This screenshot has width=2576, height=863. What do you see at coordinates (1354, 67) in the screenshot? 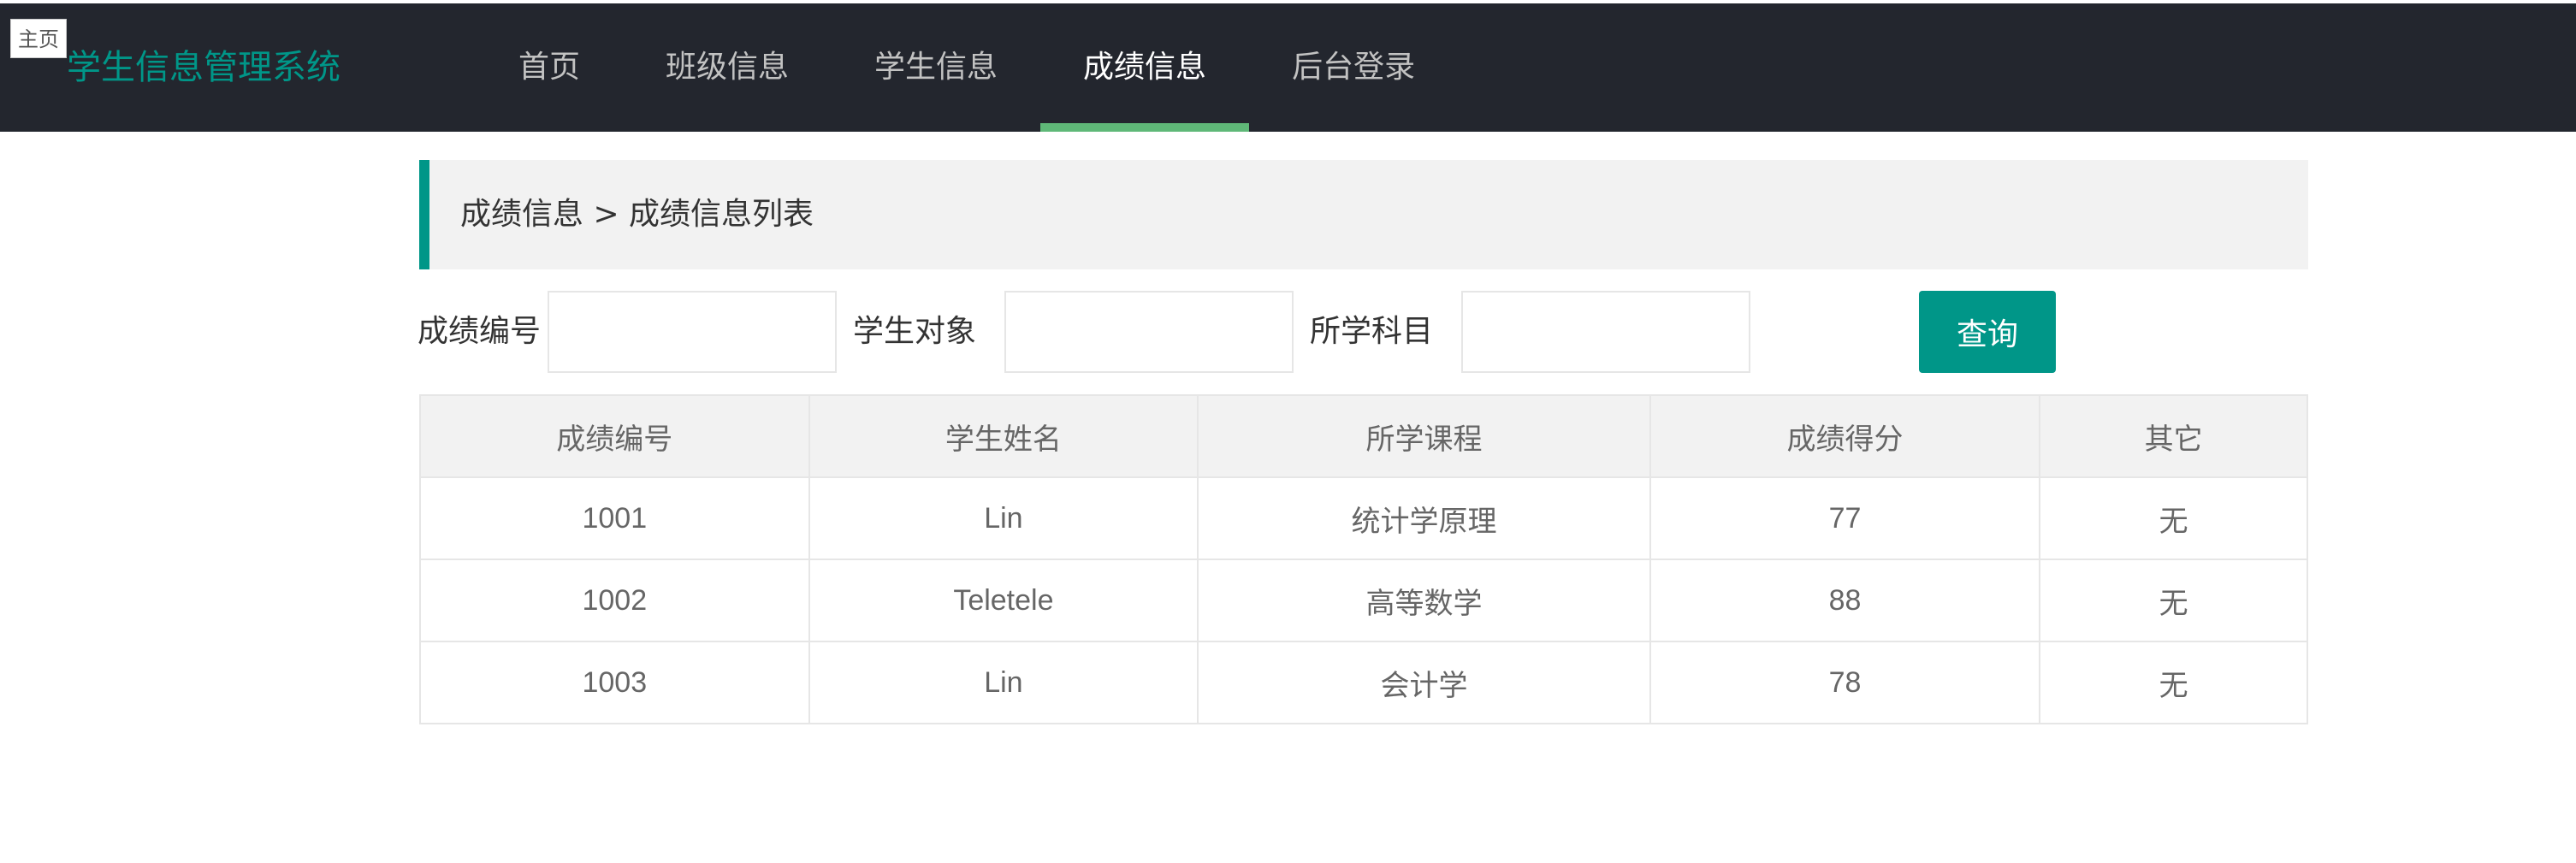
I see `nav-item-admin-login: 后台登录` at bounding box center [1354, 67].